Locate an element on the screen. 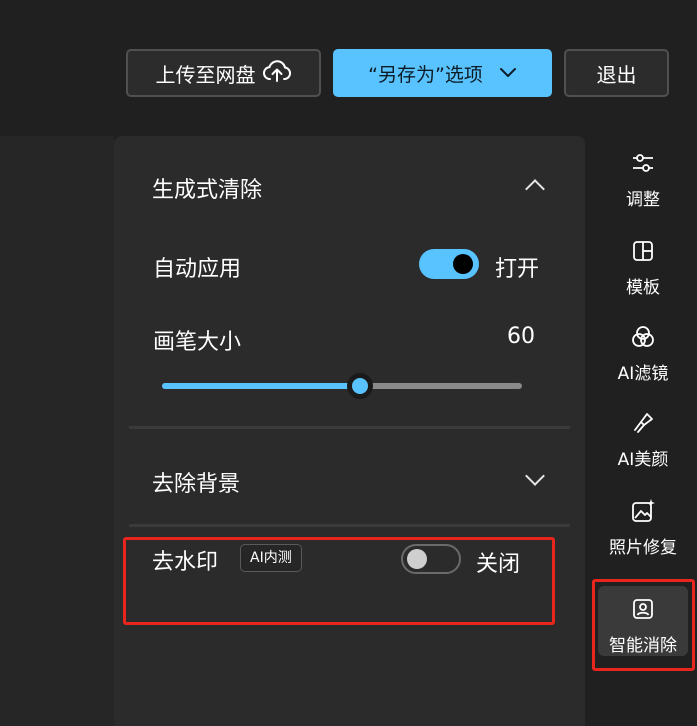 The width and height of the screenshot is (697, 726). template-icon is located at coordinates (643, 251).